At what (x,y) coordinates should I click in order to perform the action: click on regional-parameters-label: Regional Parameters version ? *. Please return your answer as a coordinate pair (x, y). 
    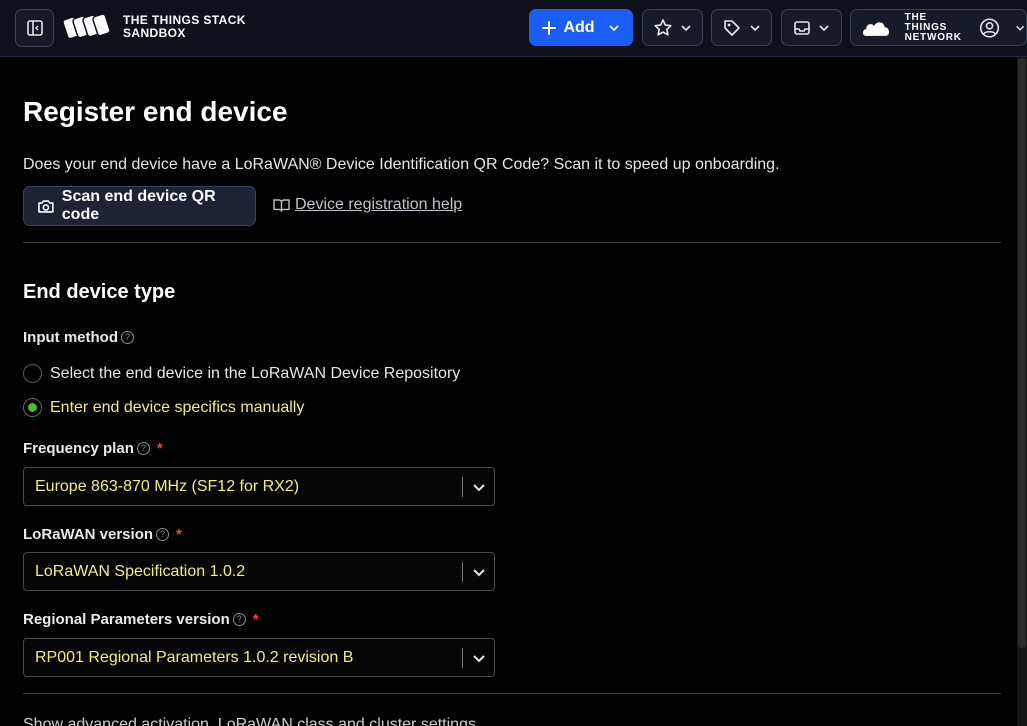
    Looking at the image, I should click on (141, 619).